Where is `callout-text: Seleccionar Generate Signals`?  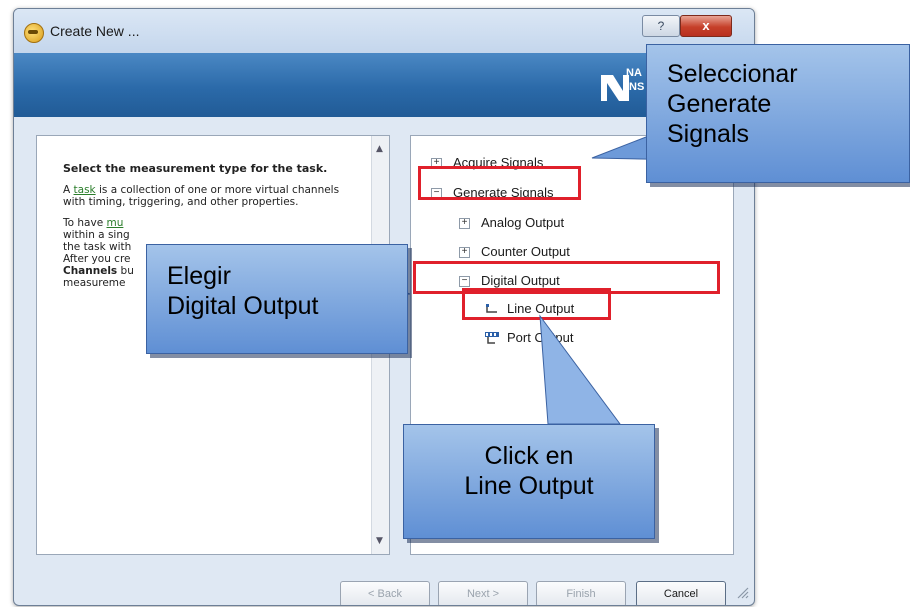
callout-text: Seleccionar Generate Signals is located at coordinates (732, 104).